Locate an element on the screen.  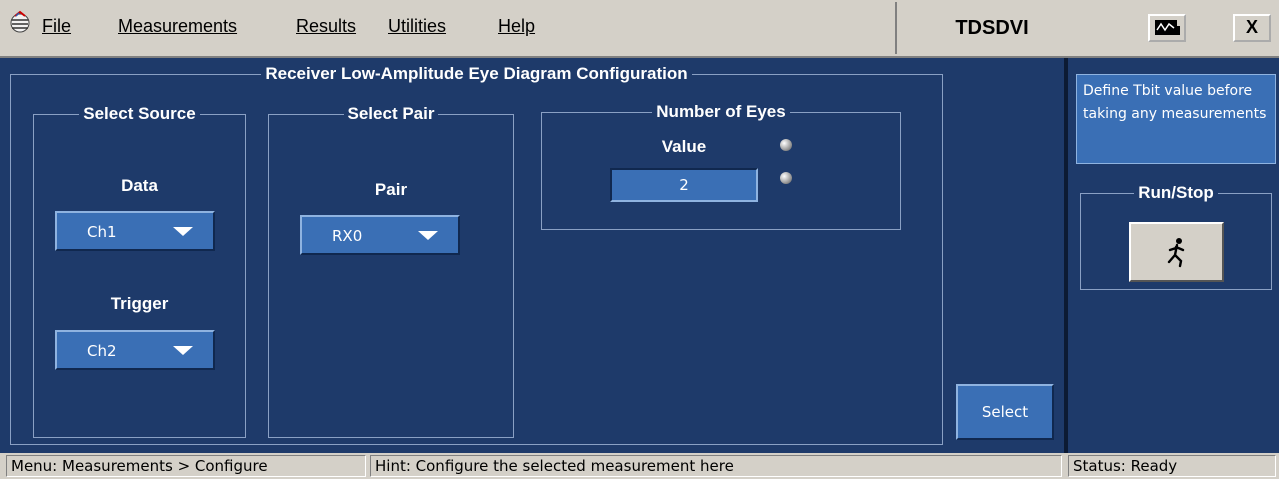
waveform-icon is located at coordinates (1167, 27).